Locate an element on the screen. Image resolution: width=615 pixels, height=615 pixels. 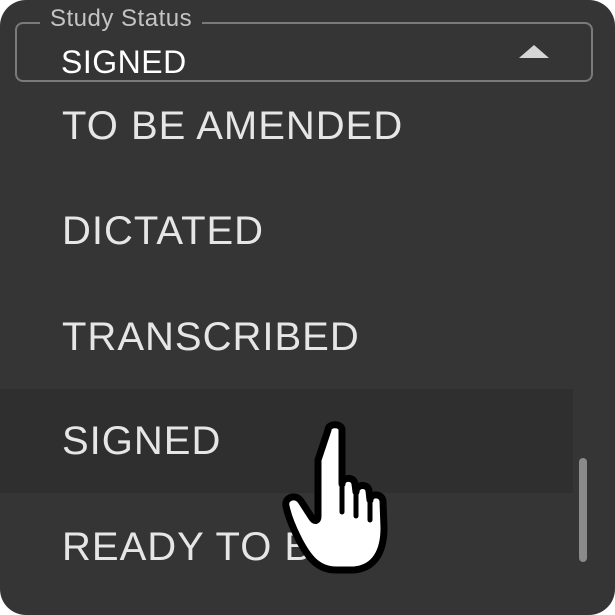
option-to-be-amended: TO BE AMENDED is located at coordinates (286, 131).